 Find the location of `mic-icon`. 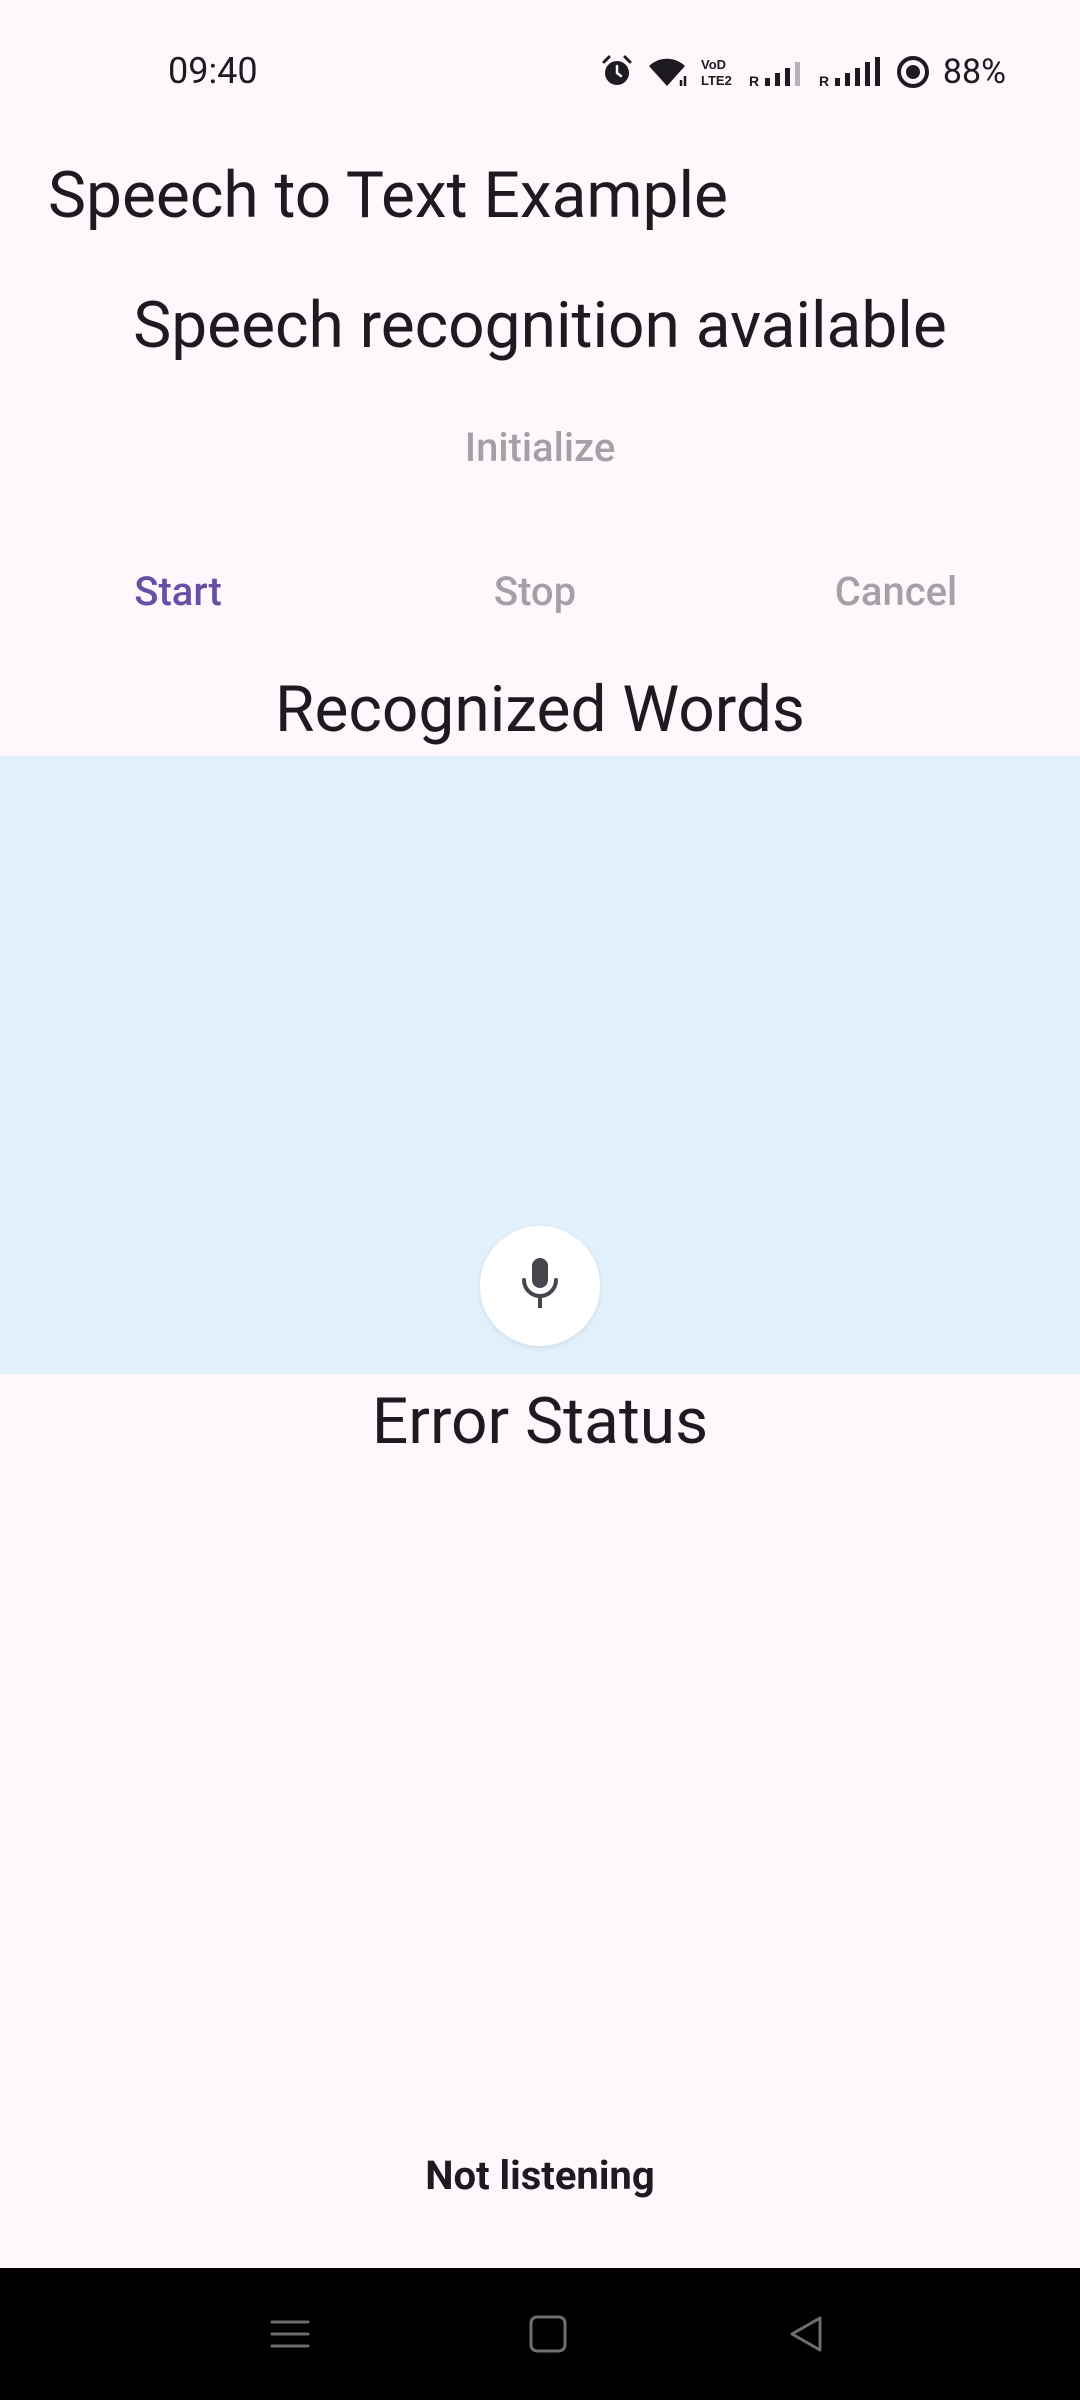

mic-icon is located at coordinates (540, 1286).